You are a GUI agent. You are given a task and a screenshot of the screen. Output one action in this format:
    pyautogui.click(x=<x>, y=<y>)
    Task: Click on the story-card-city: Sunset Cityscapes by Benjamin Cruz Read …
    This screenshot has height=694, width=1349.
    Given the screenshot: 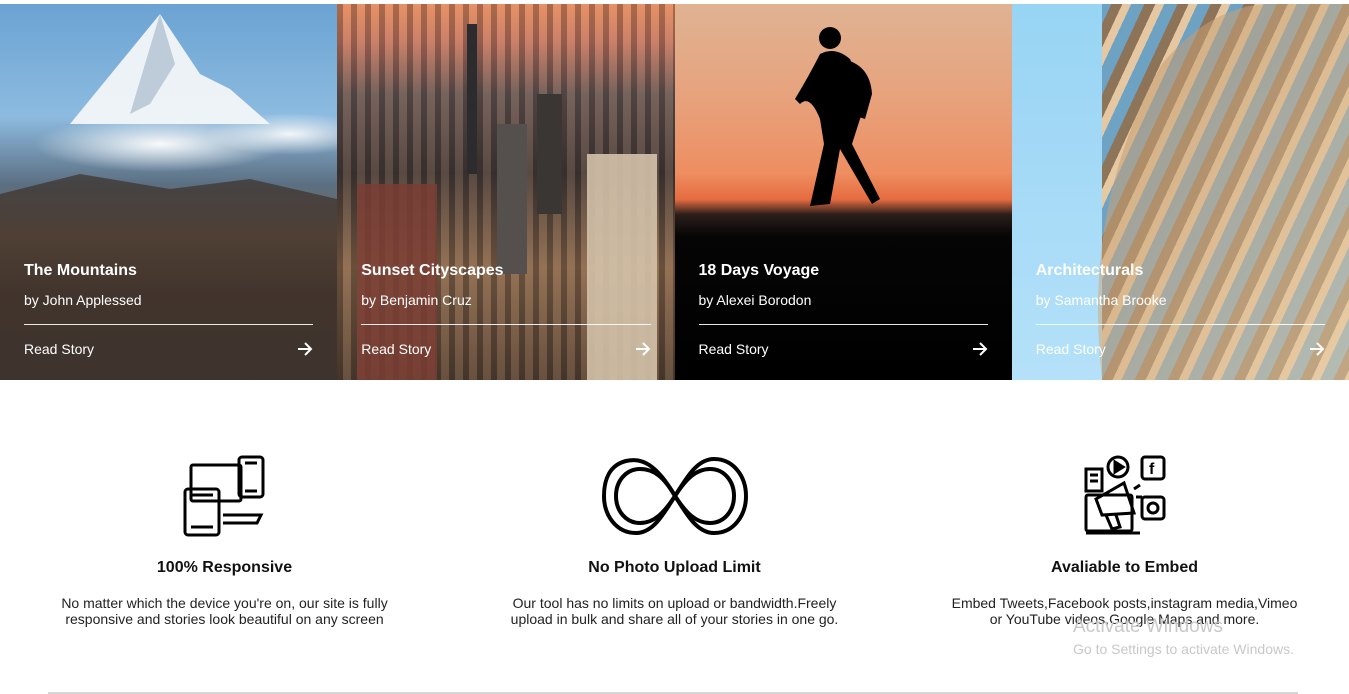 What is the action you would take?
    pyautogui.click(x=506, y=192)
    